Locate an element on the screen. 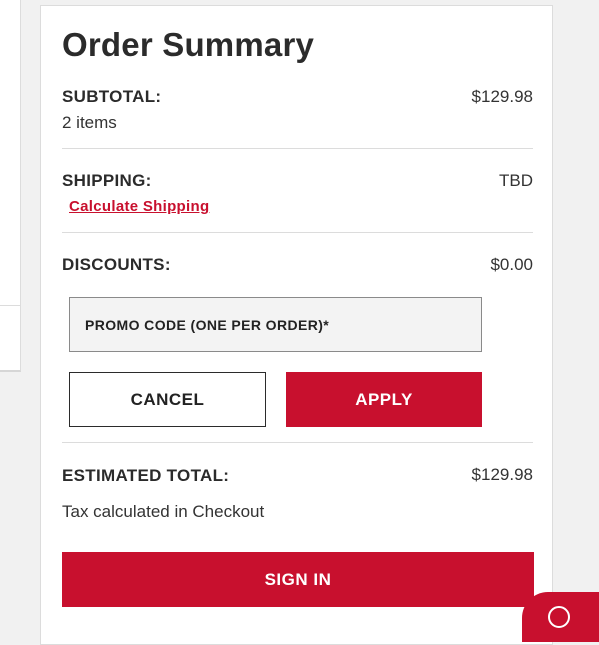  shipping-label: SHIPPING: is located at coordinates (107, 180).